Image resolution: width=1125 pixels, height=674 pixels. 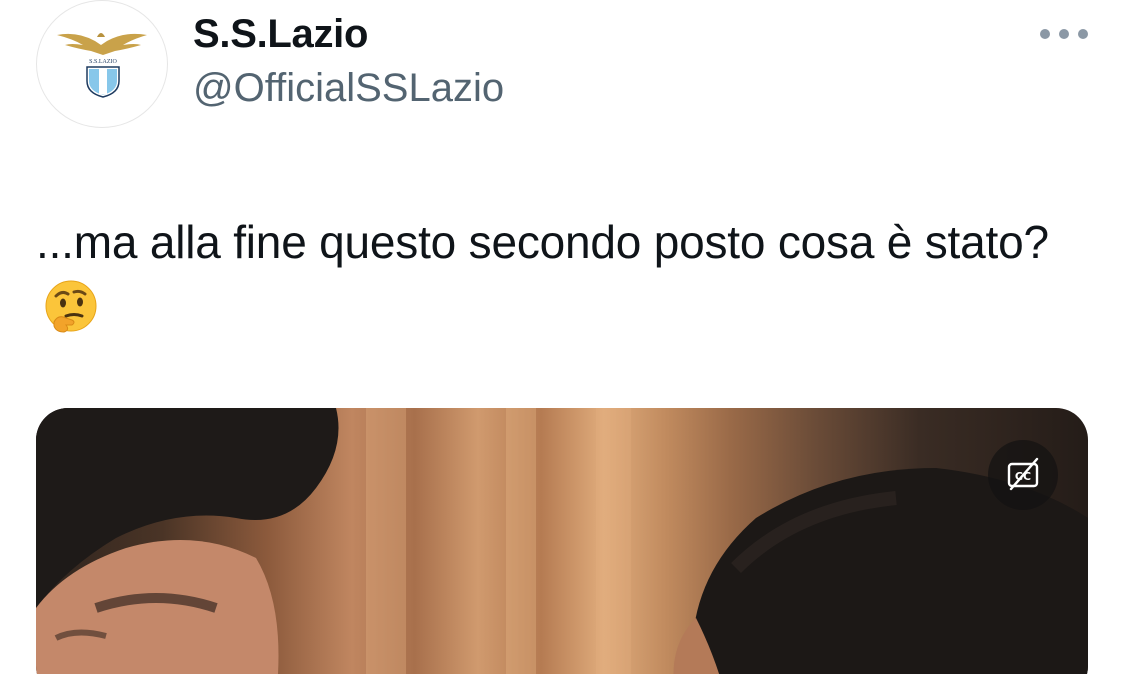 I want to click on user-handle: @OfficialSSLazio, so click(x=348, y=88).